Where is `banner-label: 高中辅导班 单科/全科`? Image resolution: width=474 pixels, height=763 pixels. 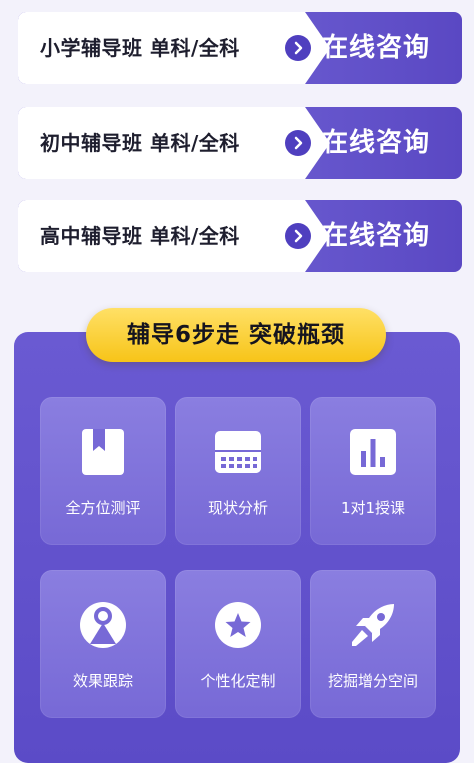 banner-label: 高中辅导班 单科/全科 is located at coordinates (140, 236).